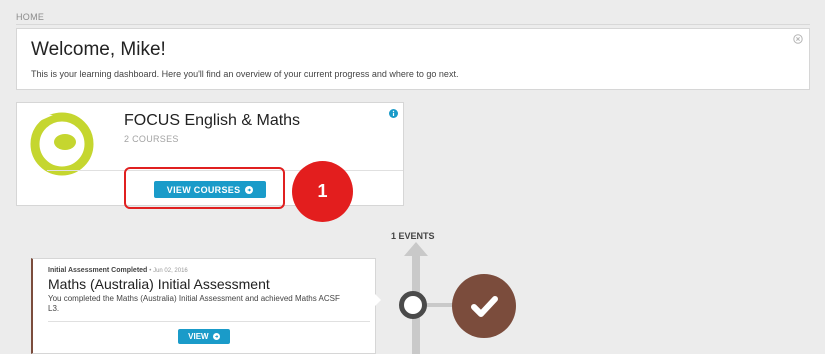 This screenshot has height=354, width=825. Describe the element at coordinates (98, 270) in the screenshot. I see `event-type: Initial Assessment Completed` at that location.